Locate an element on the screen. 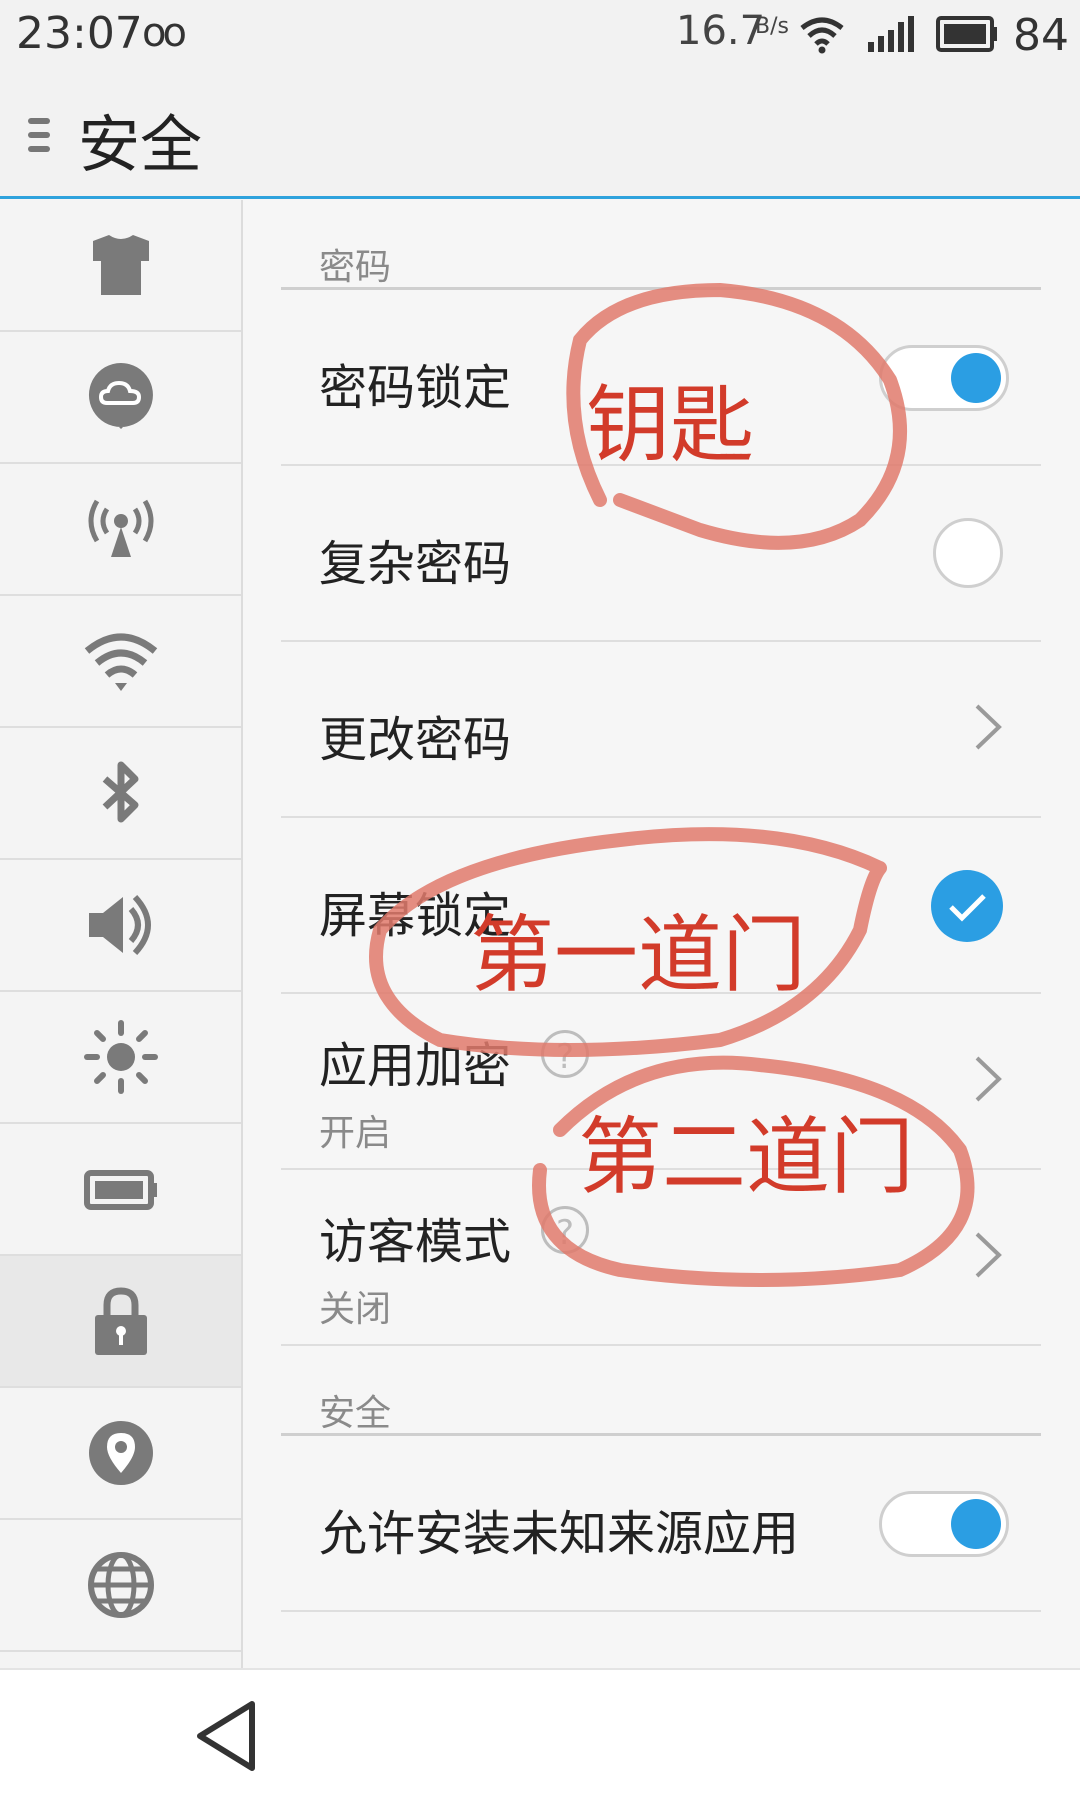 The width and height of the screenshot is (1080, 1802). infinity-icon: oo is located at coordinates (164, 33).